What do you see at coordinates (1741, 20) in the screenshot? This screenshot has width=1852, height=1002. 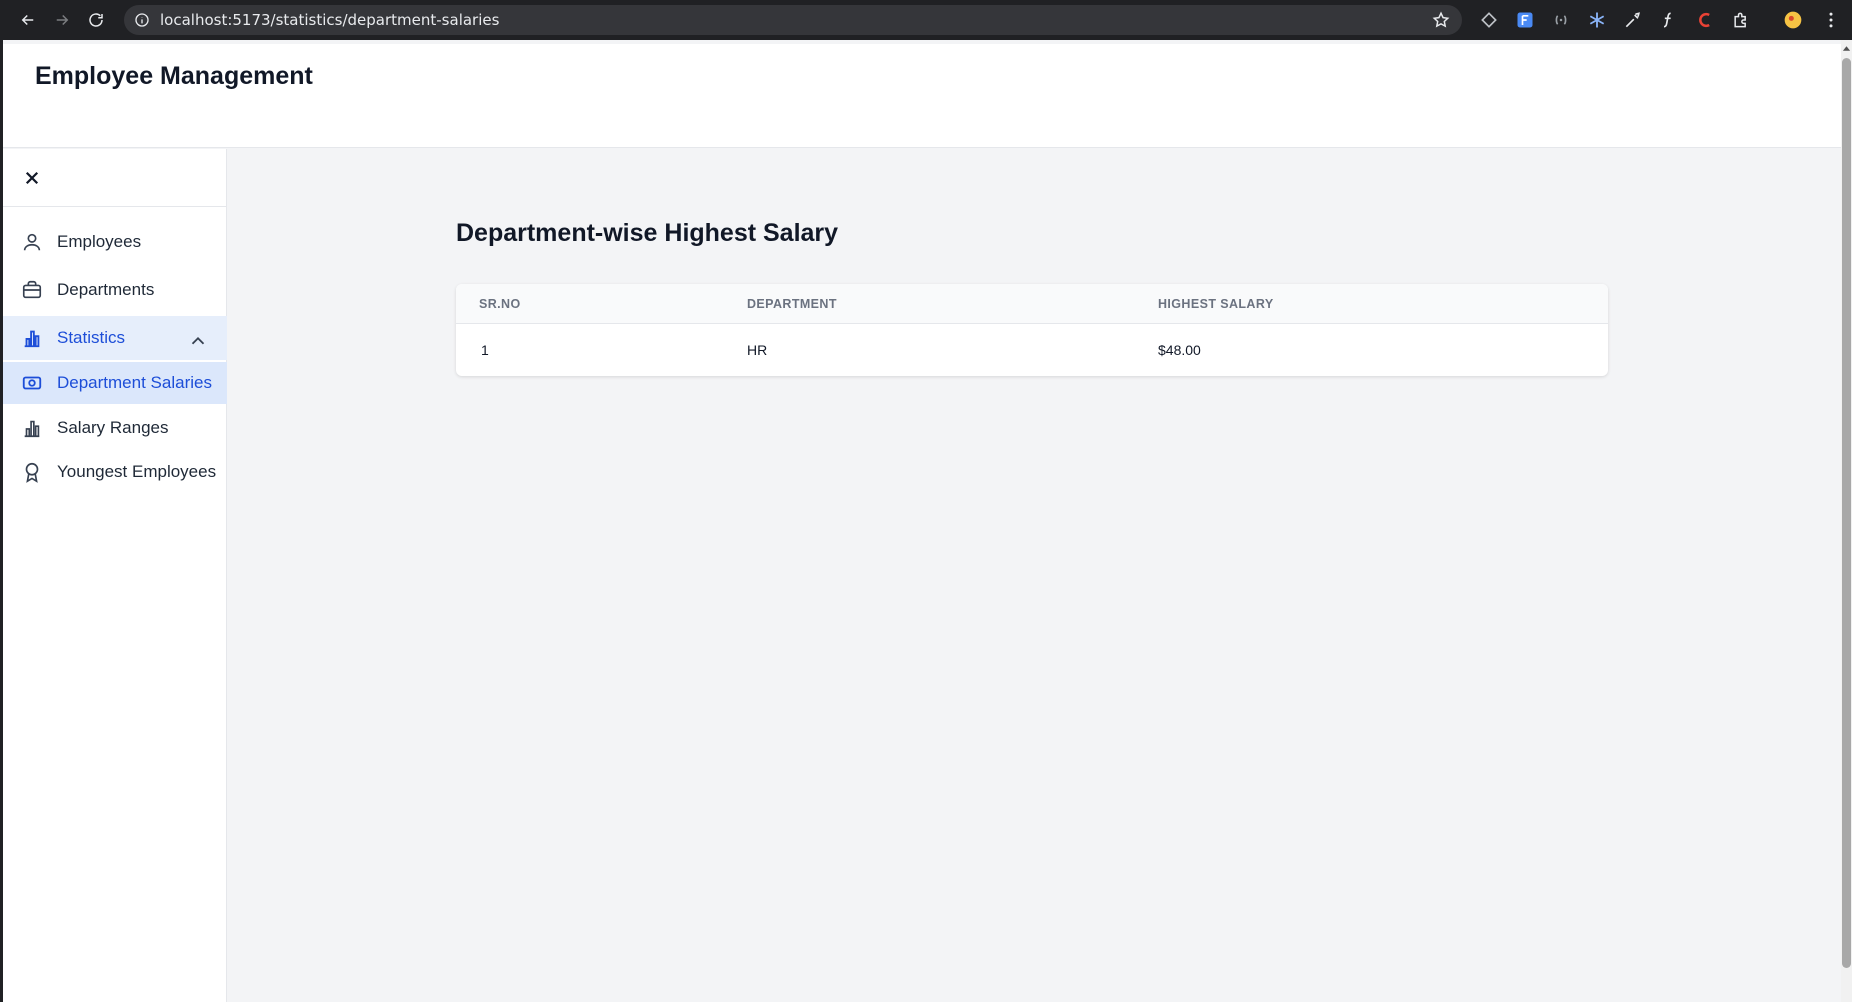 I see `extensions-puzzle-icon` at bounding box center [1741, 20].